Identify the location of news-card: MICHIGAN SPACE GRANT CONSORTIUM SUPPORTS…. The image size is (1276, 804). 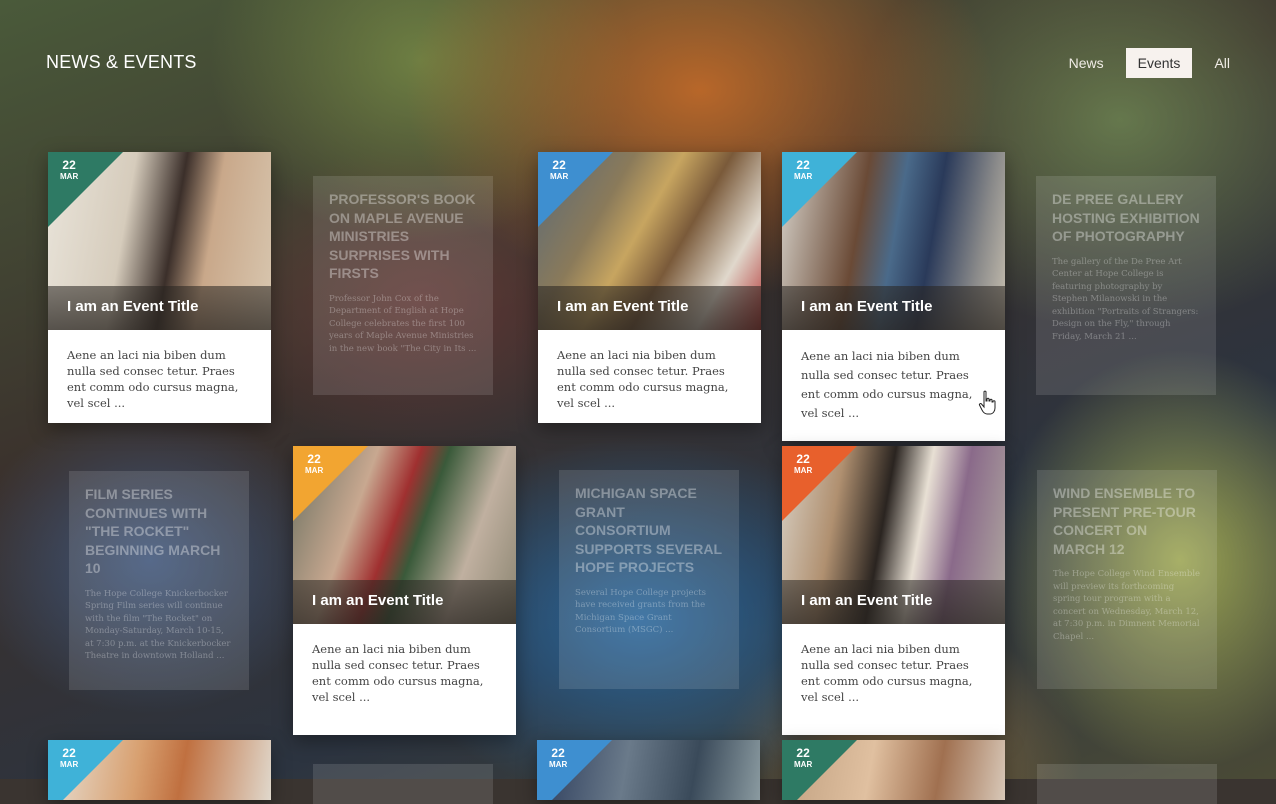
(649, 579).